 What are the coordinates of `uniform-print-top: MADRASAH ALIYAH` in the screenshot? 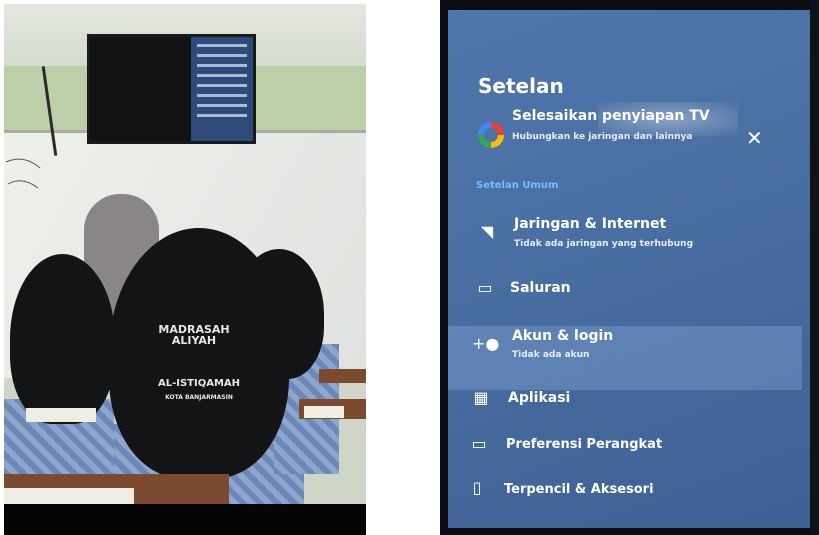 It's located at (194, 335).